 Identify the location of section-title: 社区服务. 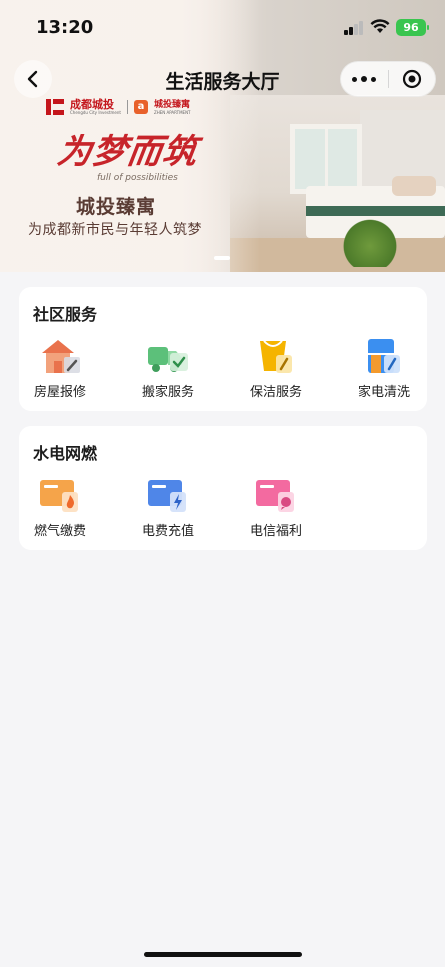
(65, 314).